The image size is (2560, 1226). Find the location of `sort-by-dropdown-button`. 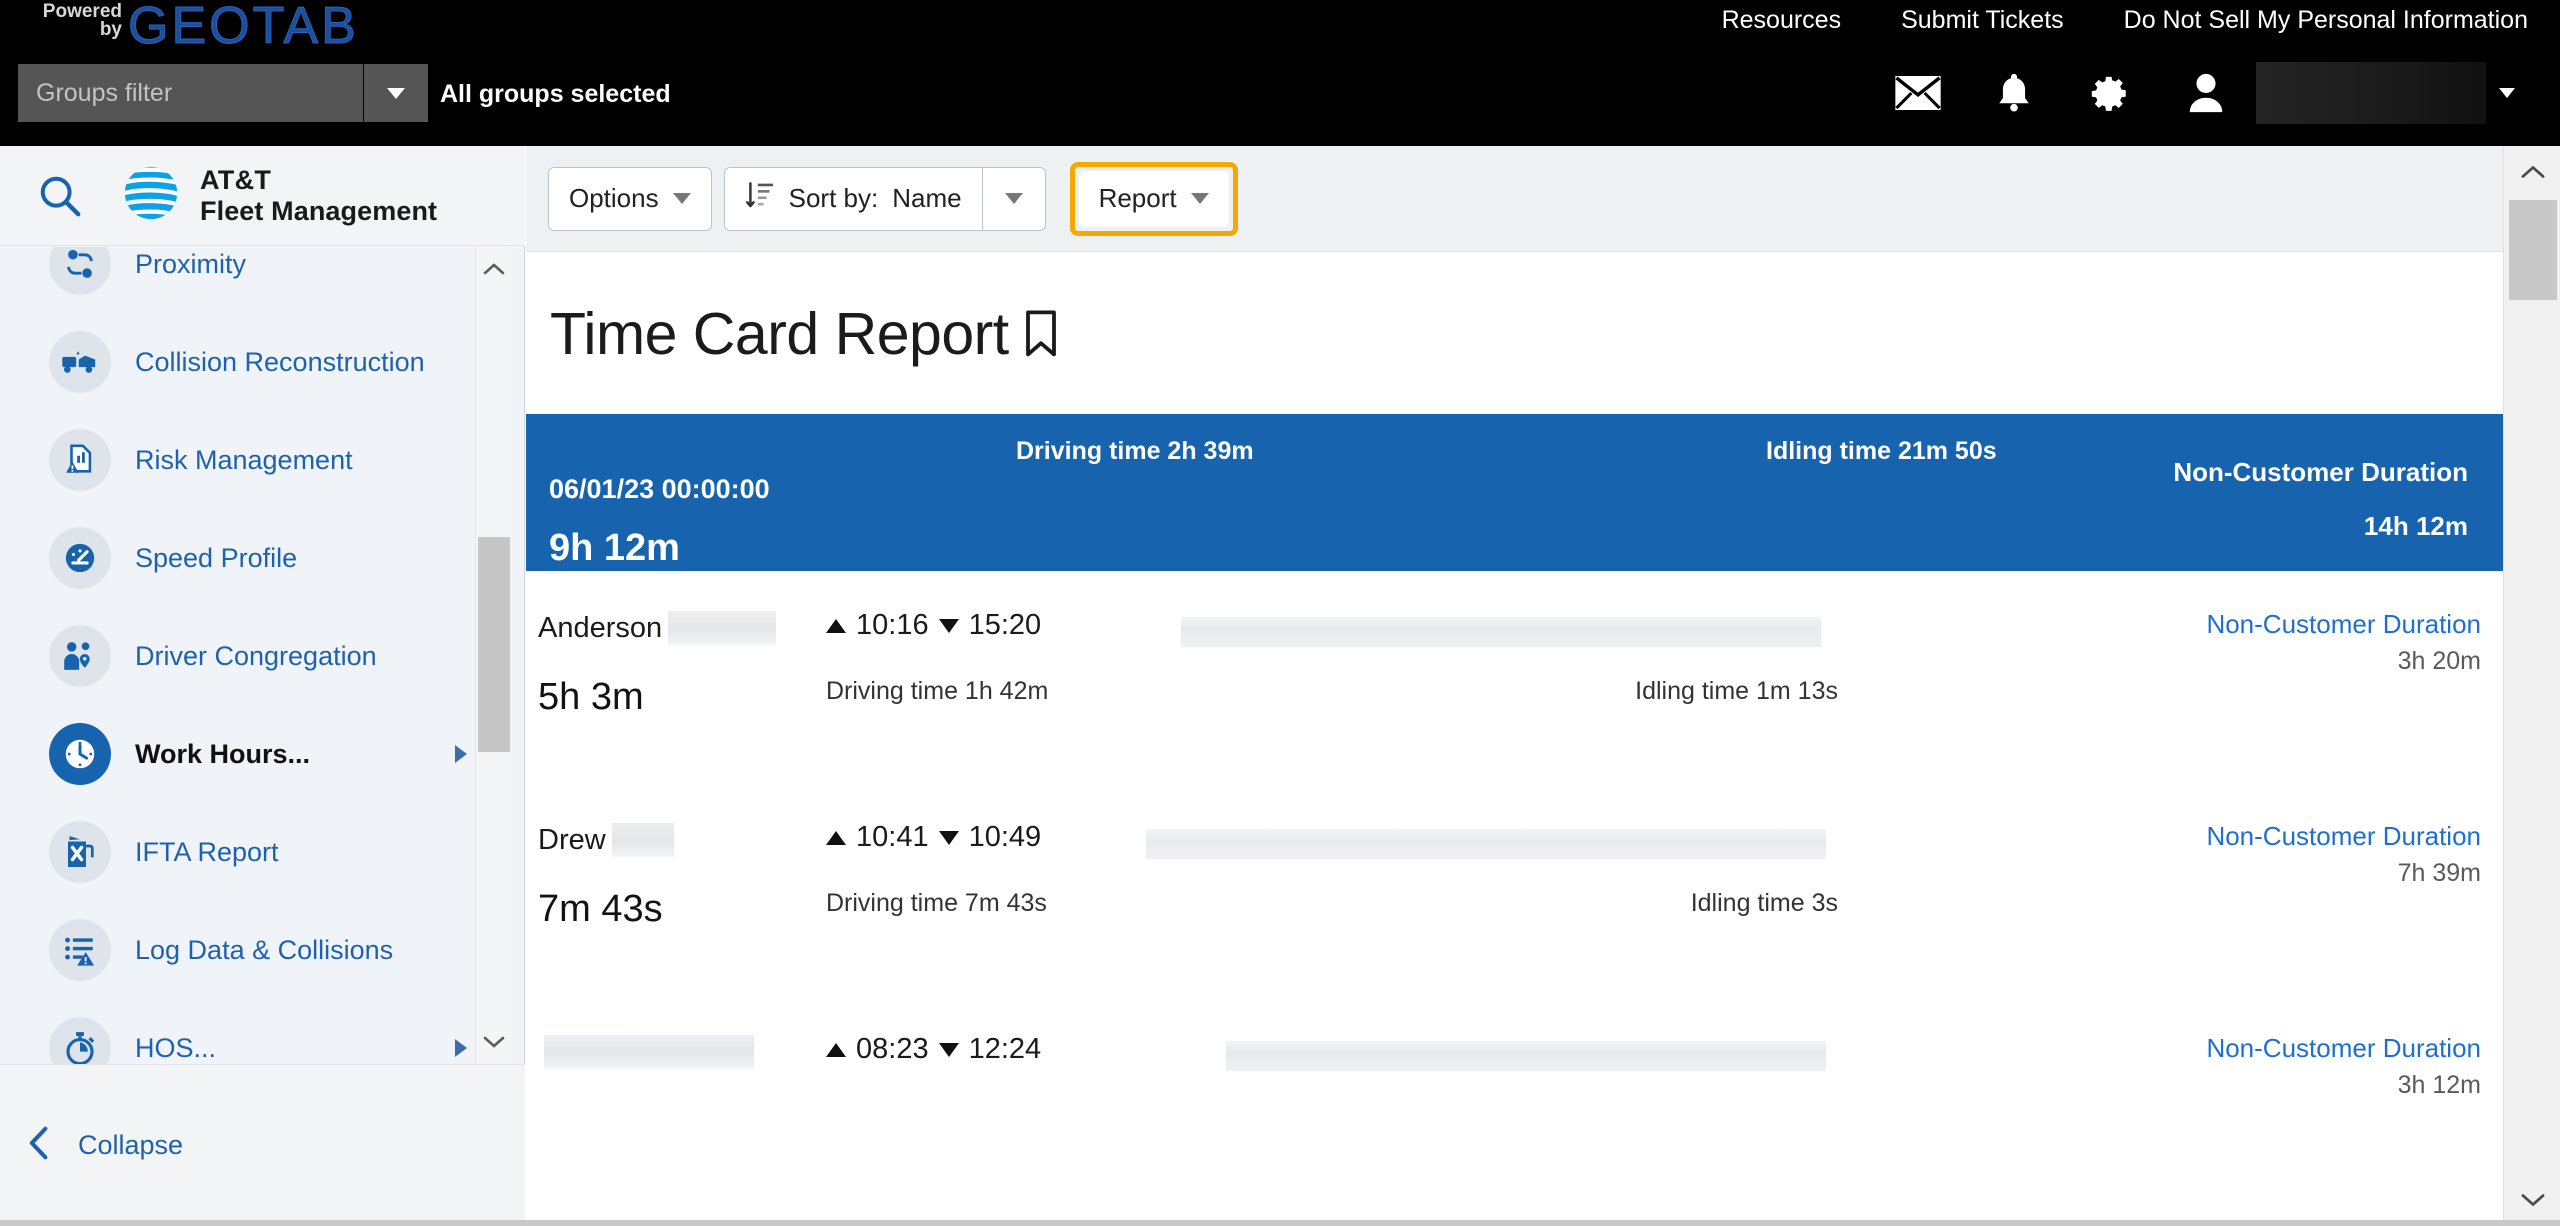

sort-by-dropdown-button is located at coordinates (1013, 198).